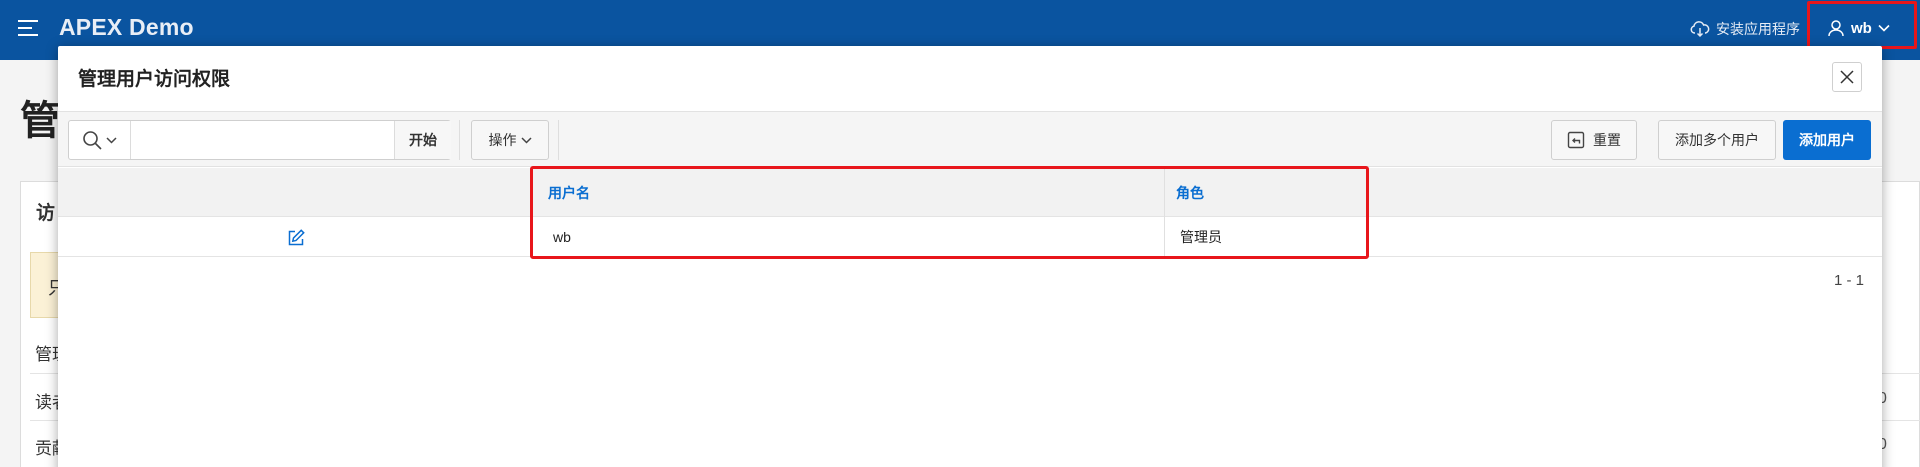 The height and width of the screenshot is (467, 1920). What do you see at coordinates (949, 212) in the screenshot?
I see `highlight-box-grid` at bounding box center [949, 212].